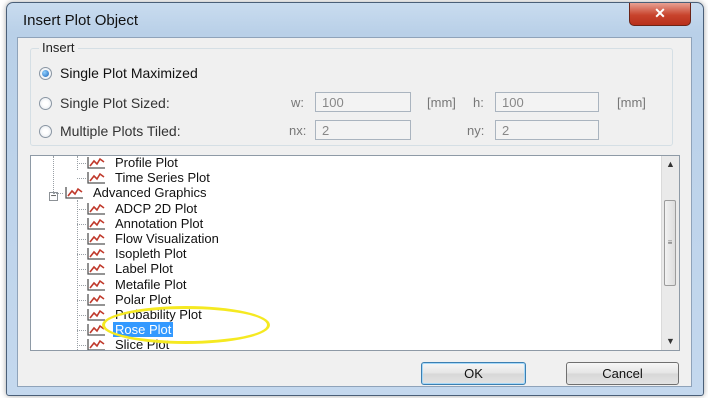 The image size is (708, 398). I want to click on tree-item-label: Profile Plot, so click(146, 162).